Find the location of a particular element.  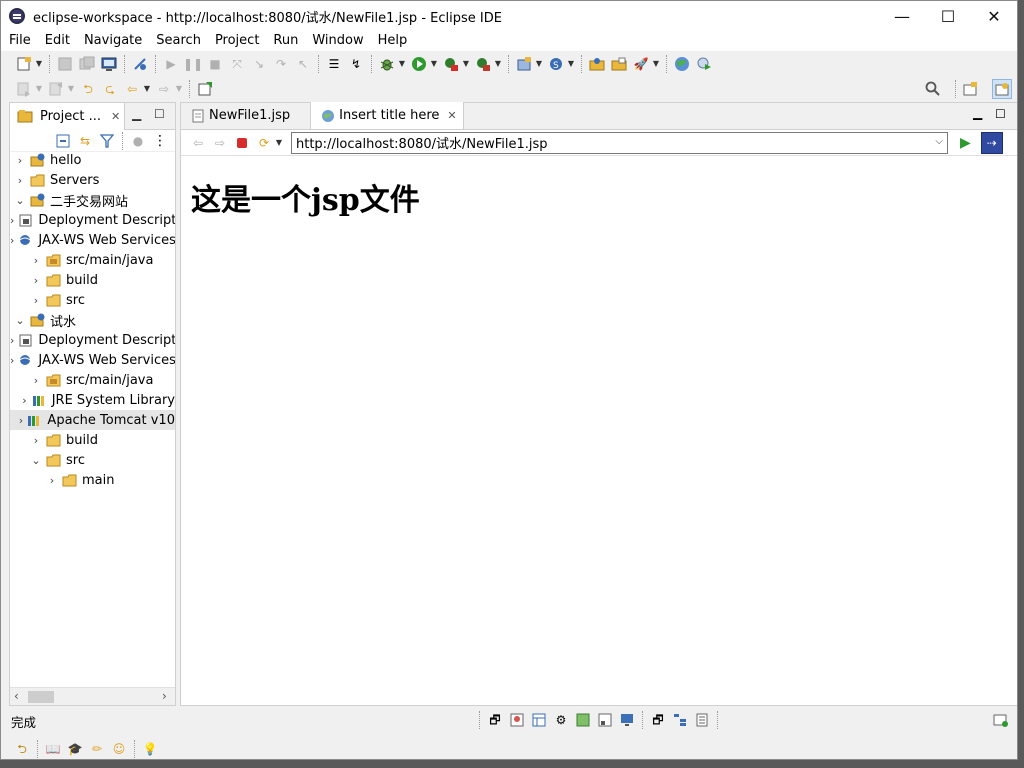

close-button: ✕ is located at coordinates (994, 16).